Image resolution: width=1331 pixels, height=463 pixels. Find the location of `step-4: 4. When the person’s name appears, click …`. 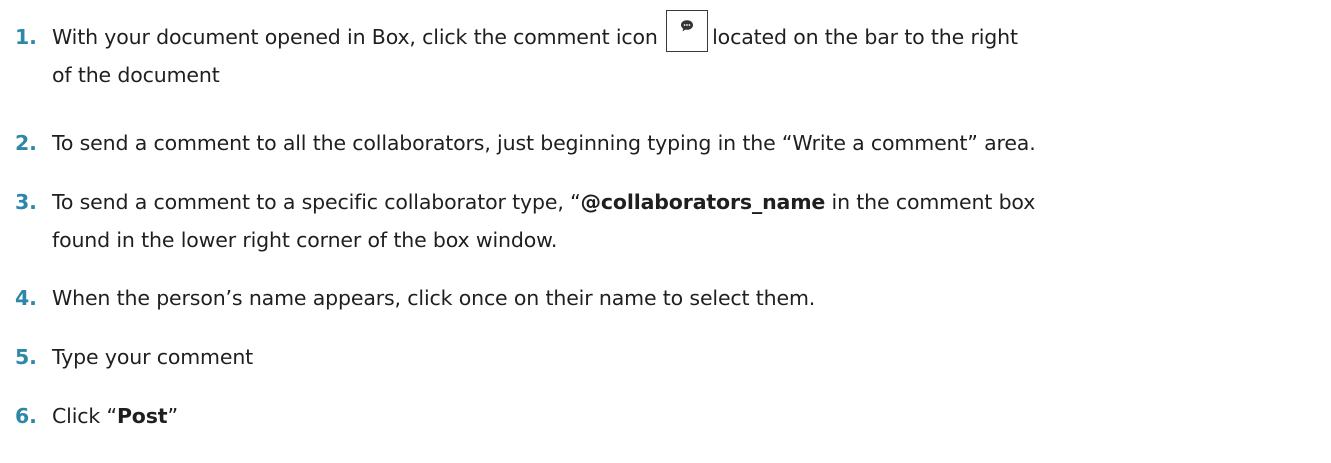

step-4: 4. When the person’s name appears, click … is located at coordinates (666, 298).